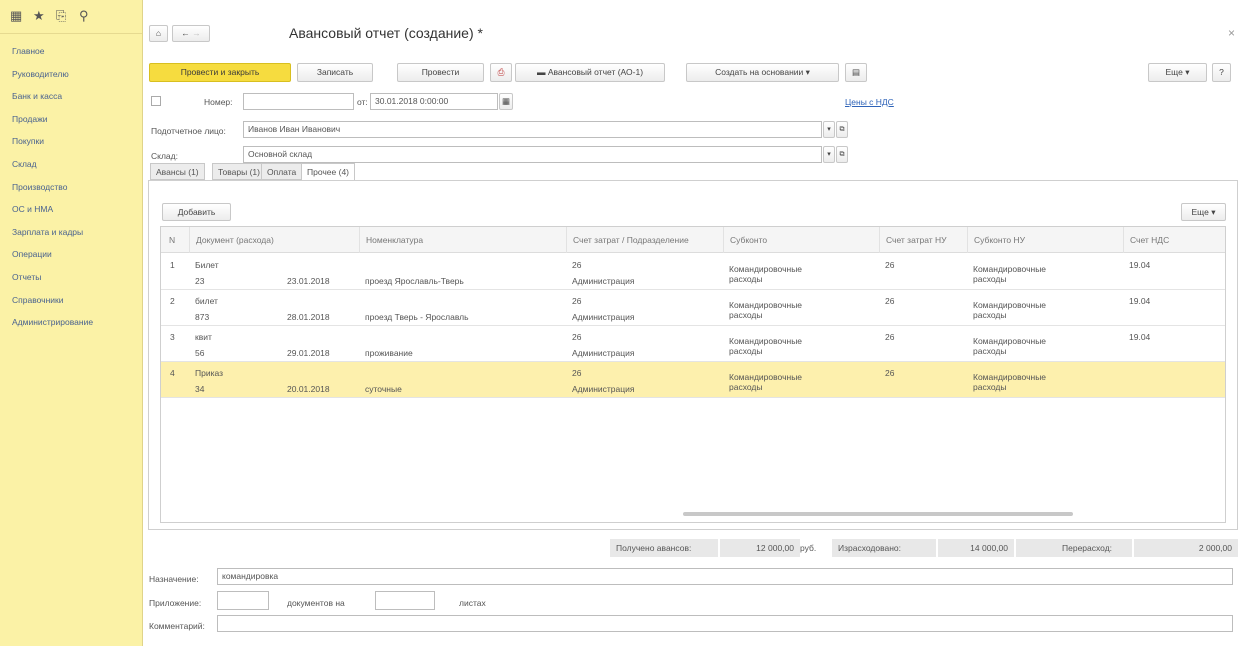 The image size is (1246, 646). I want to click on search-icon: ⚲, so click(84, 16).